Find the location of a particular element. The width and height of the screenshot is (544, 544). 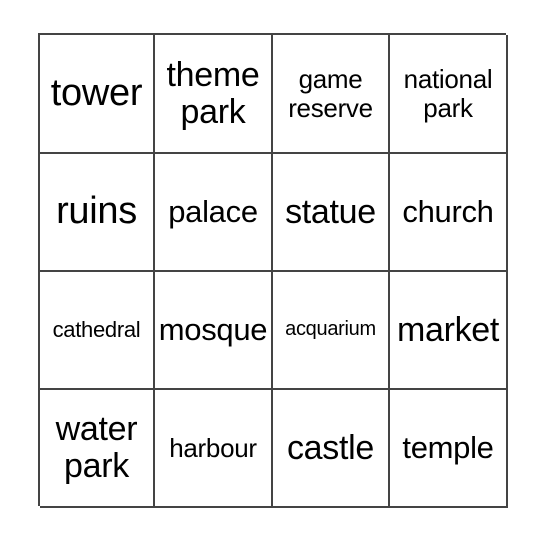

bingo-cell: cathedral is located at coordinates (97, 331).